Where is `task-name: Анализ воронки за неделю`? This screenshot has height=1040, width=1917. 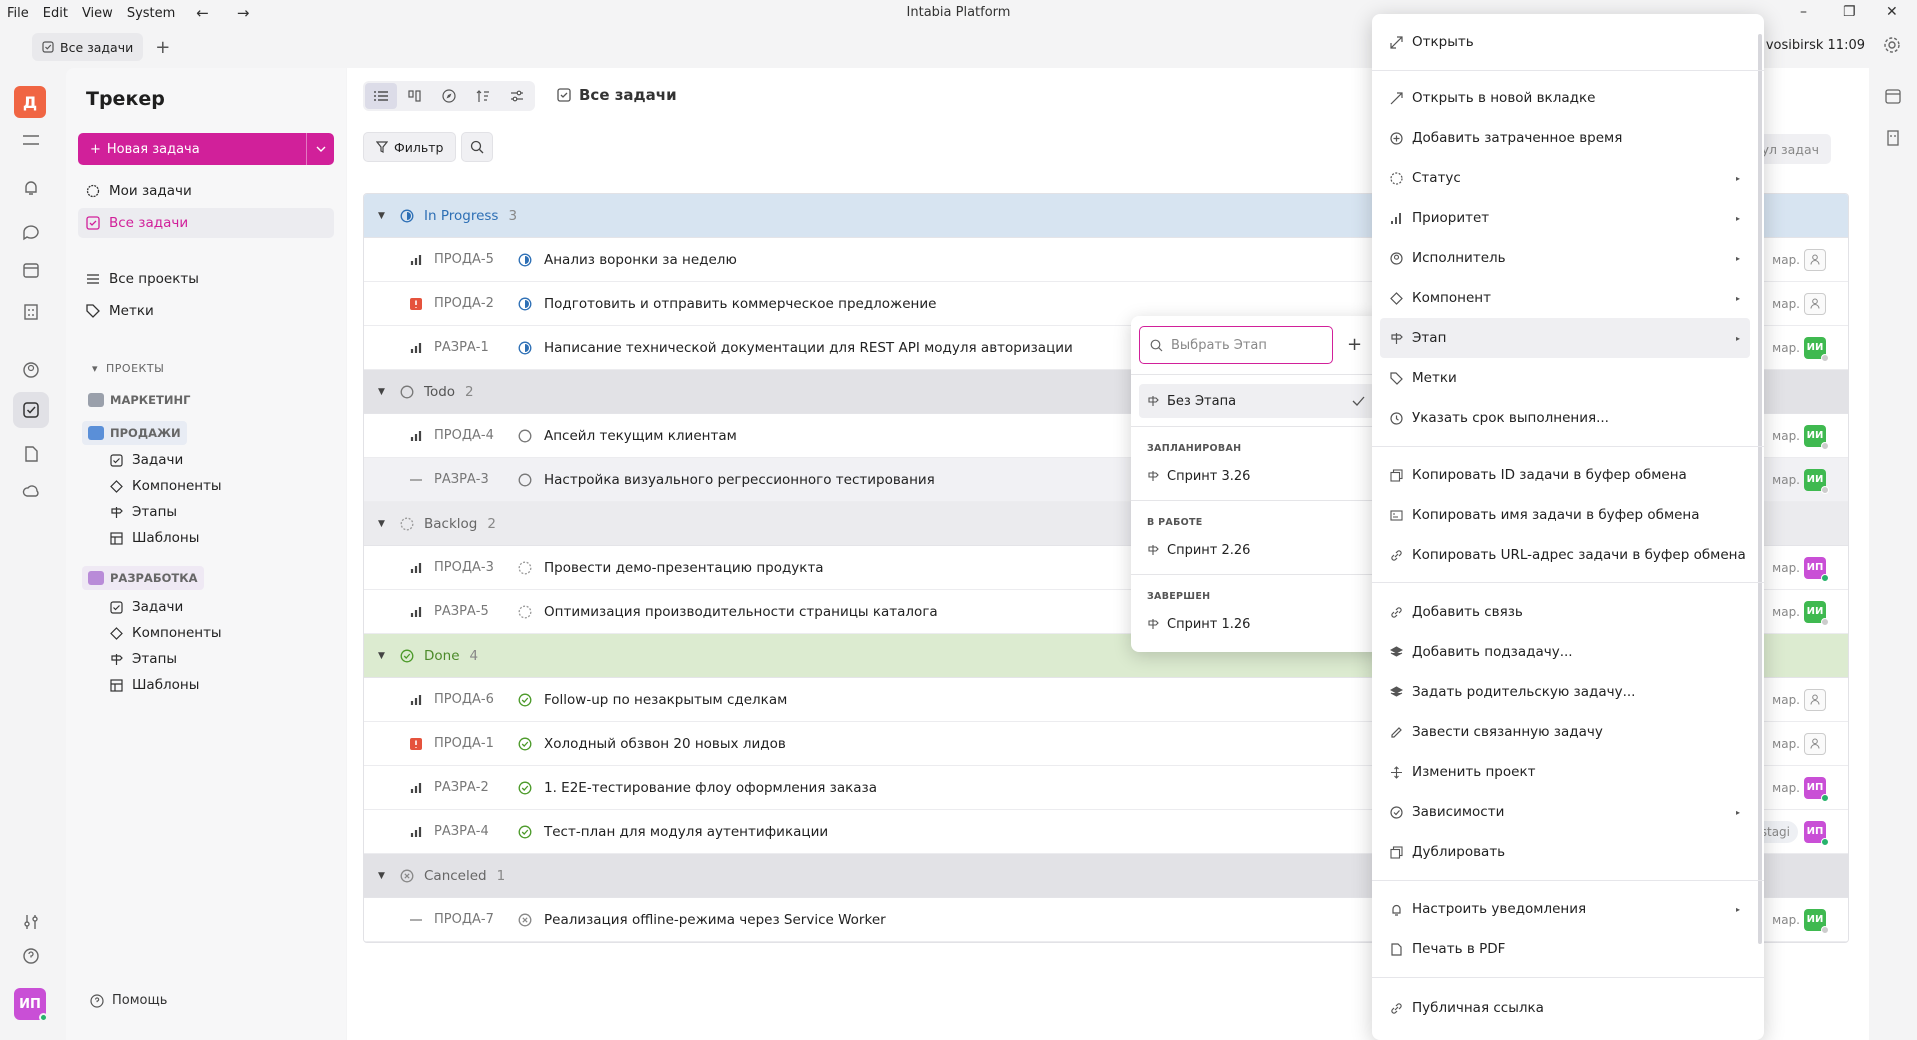 task-name: Анализ воронки за неделю is located at coordinates (636, 260).